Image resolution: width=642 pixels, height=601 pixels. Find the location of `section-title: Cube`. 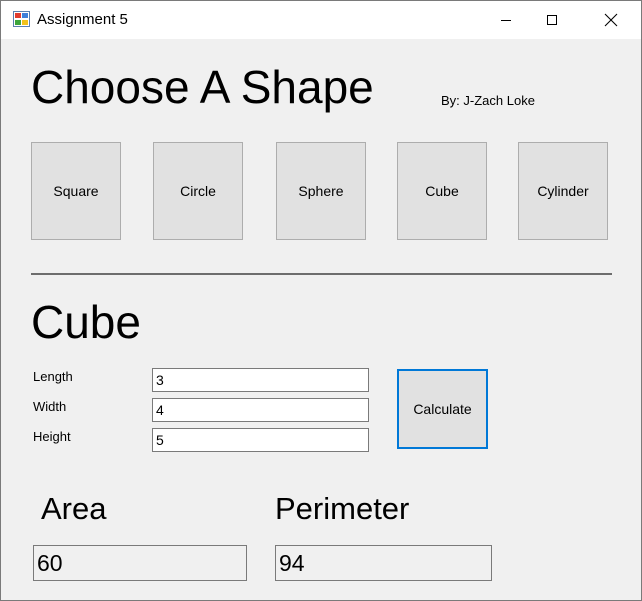

section-title: Cube is located at coordinates (86, 322).